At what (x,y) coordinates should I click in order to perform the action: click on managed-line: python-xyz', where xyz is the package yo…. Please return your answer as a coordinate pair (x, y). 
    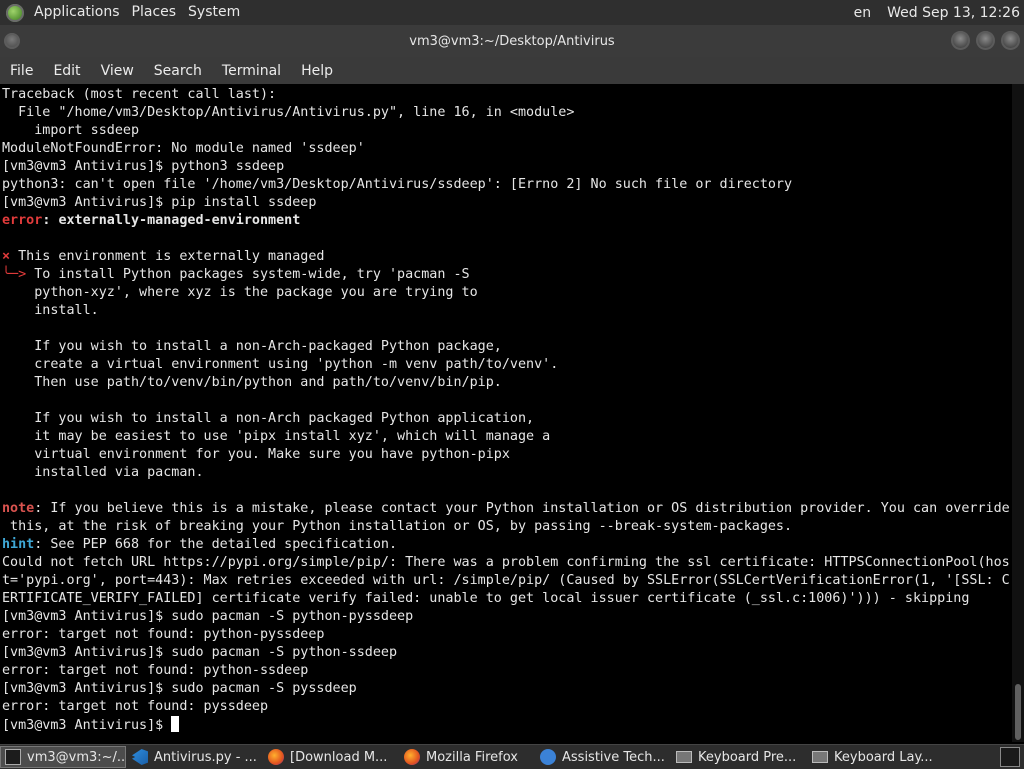
    Looking at the image, I should click on (240, 292).